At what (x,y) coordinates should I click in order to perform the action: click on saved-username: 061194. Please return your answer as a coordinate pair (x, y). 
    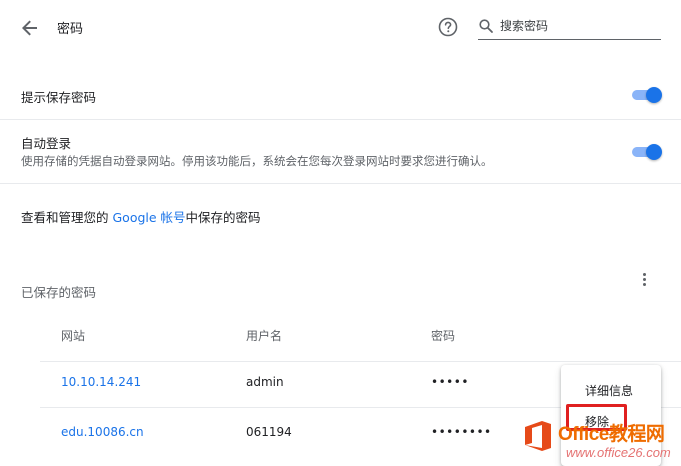
    Looking at the image, I should click on (269, 432).